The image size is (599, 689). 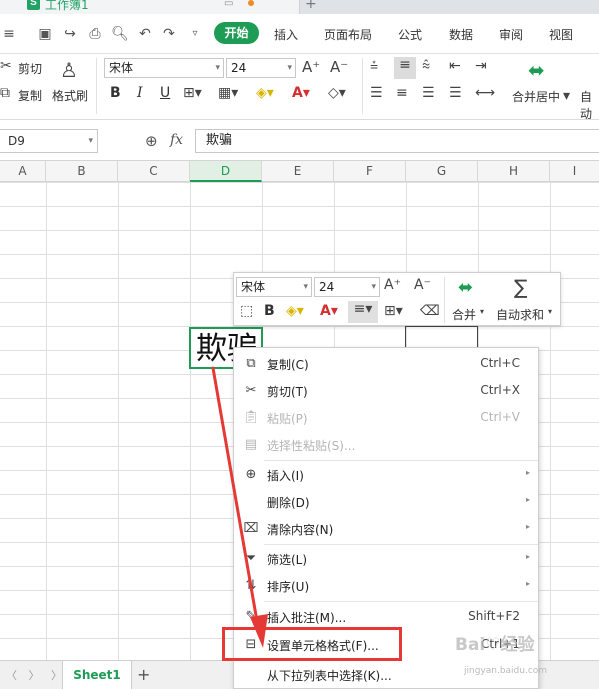 What do you see at coordinates (430, 311) in the screenshot?
I see `eraser-icon: ⌫` at bounding box center [430, 311].